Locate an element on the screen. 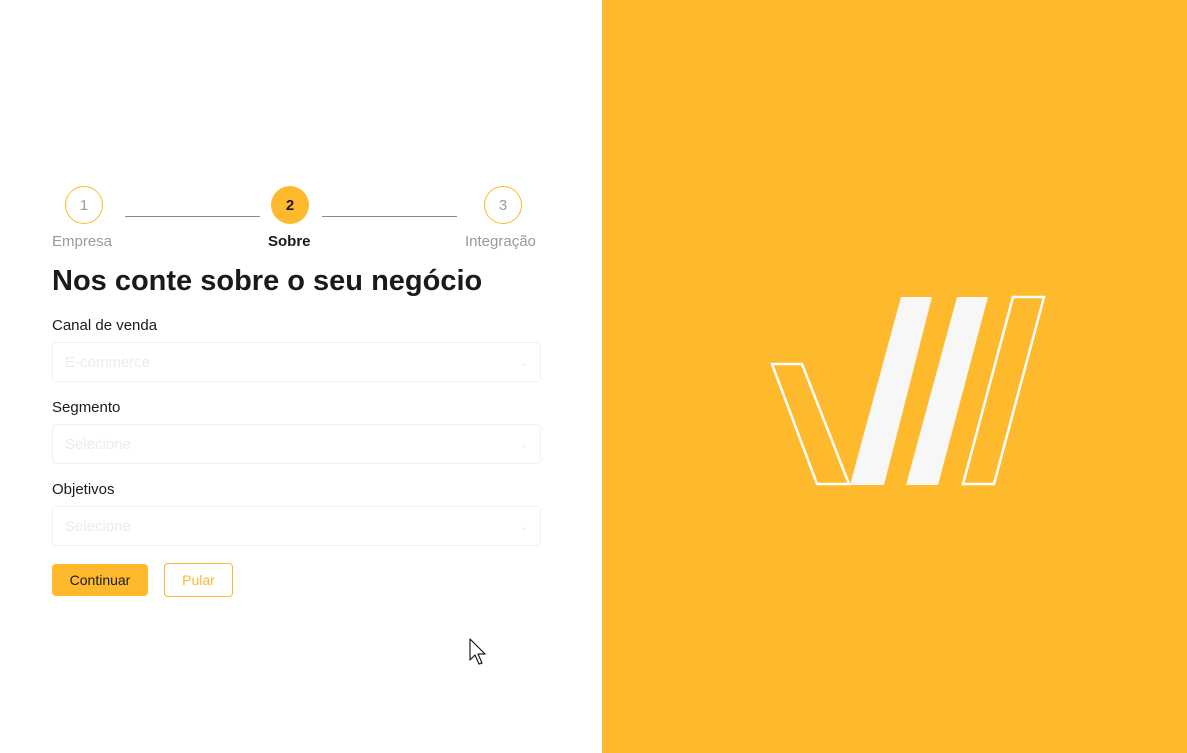 The height and width of the screenshot is (753, 1187). segment-label: Segmento is located at coordinates (86, 407).